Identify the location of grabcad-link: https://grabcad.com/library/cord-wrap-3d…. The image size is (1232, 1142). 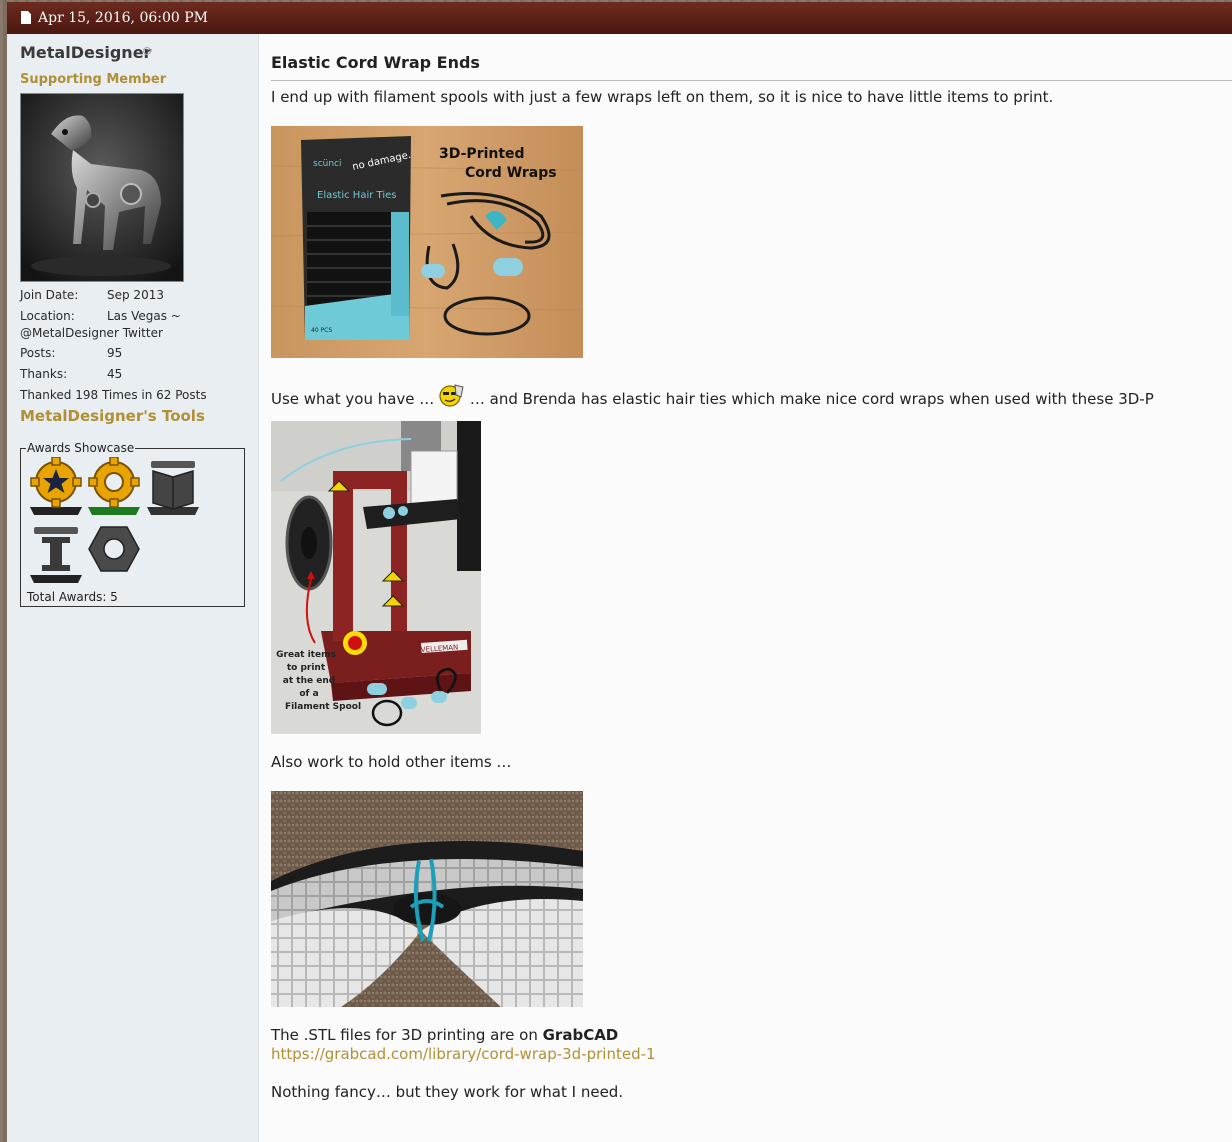
(463, 1054).